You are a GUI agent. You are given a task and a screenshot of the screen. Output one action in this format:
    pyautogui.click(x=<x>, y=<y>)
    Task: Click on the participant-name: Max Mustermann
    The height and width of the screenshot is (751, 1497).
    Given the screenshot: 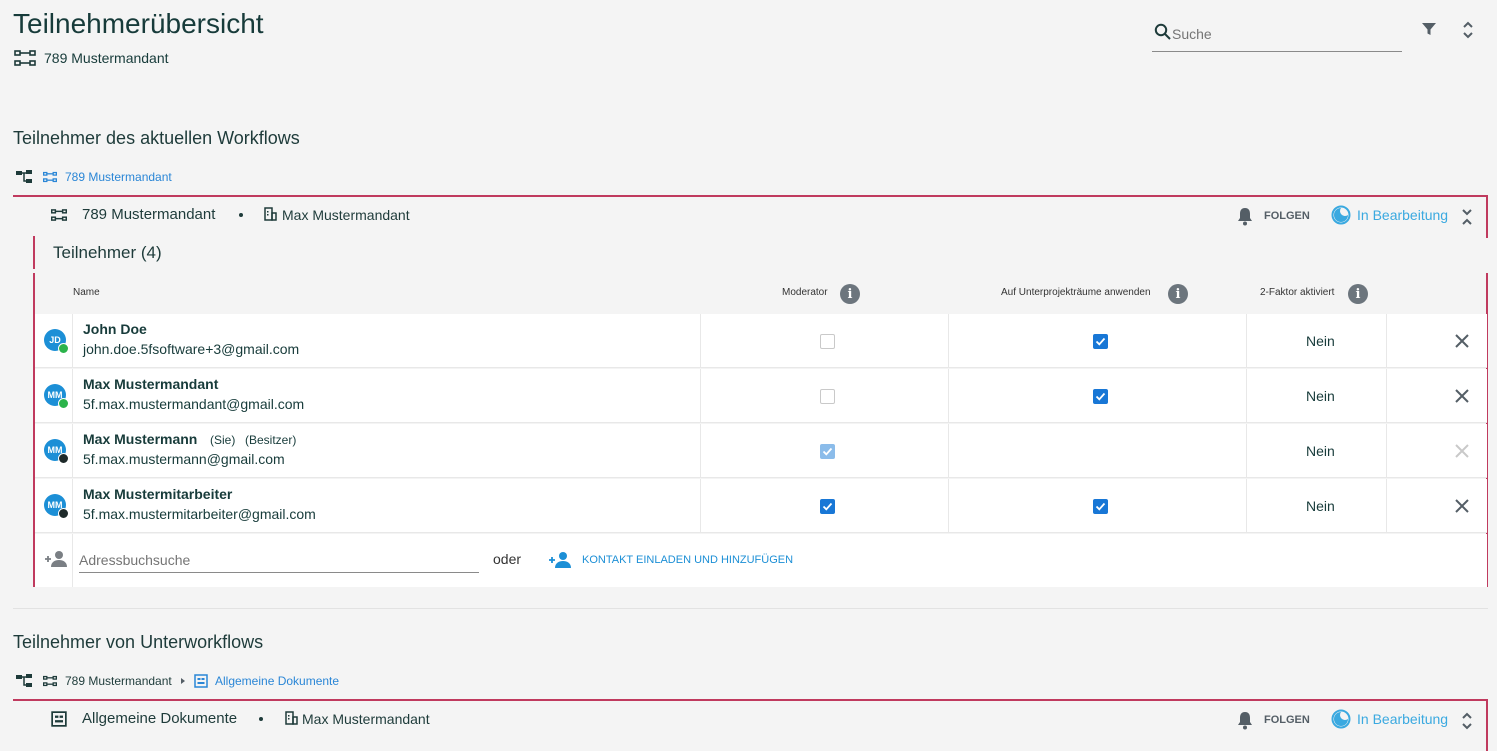 What is the action you would take?
    pyautogui.click(x=140, y=439)
    